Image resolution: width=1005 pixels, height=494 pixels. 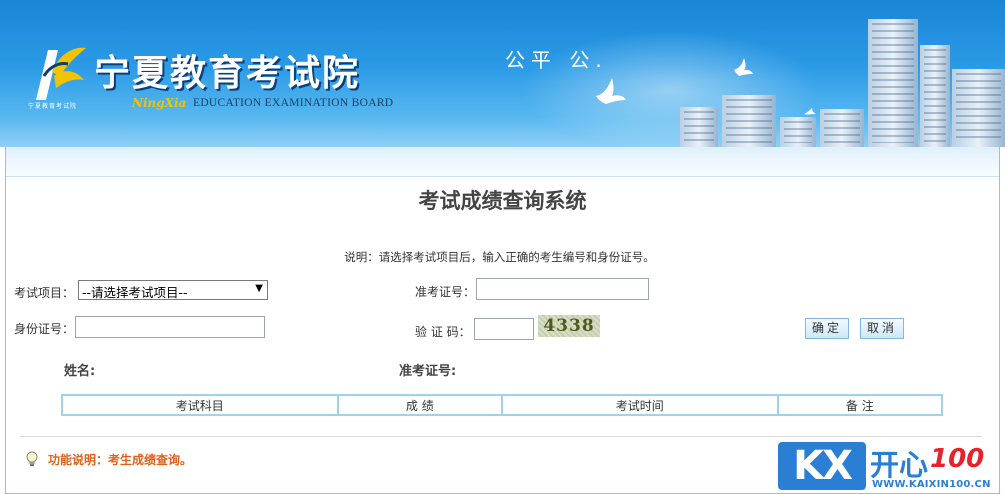 I want to click on function-note: 功能说明：考生成绩查询。, so click(x=120, y=460).